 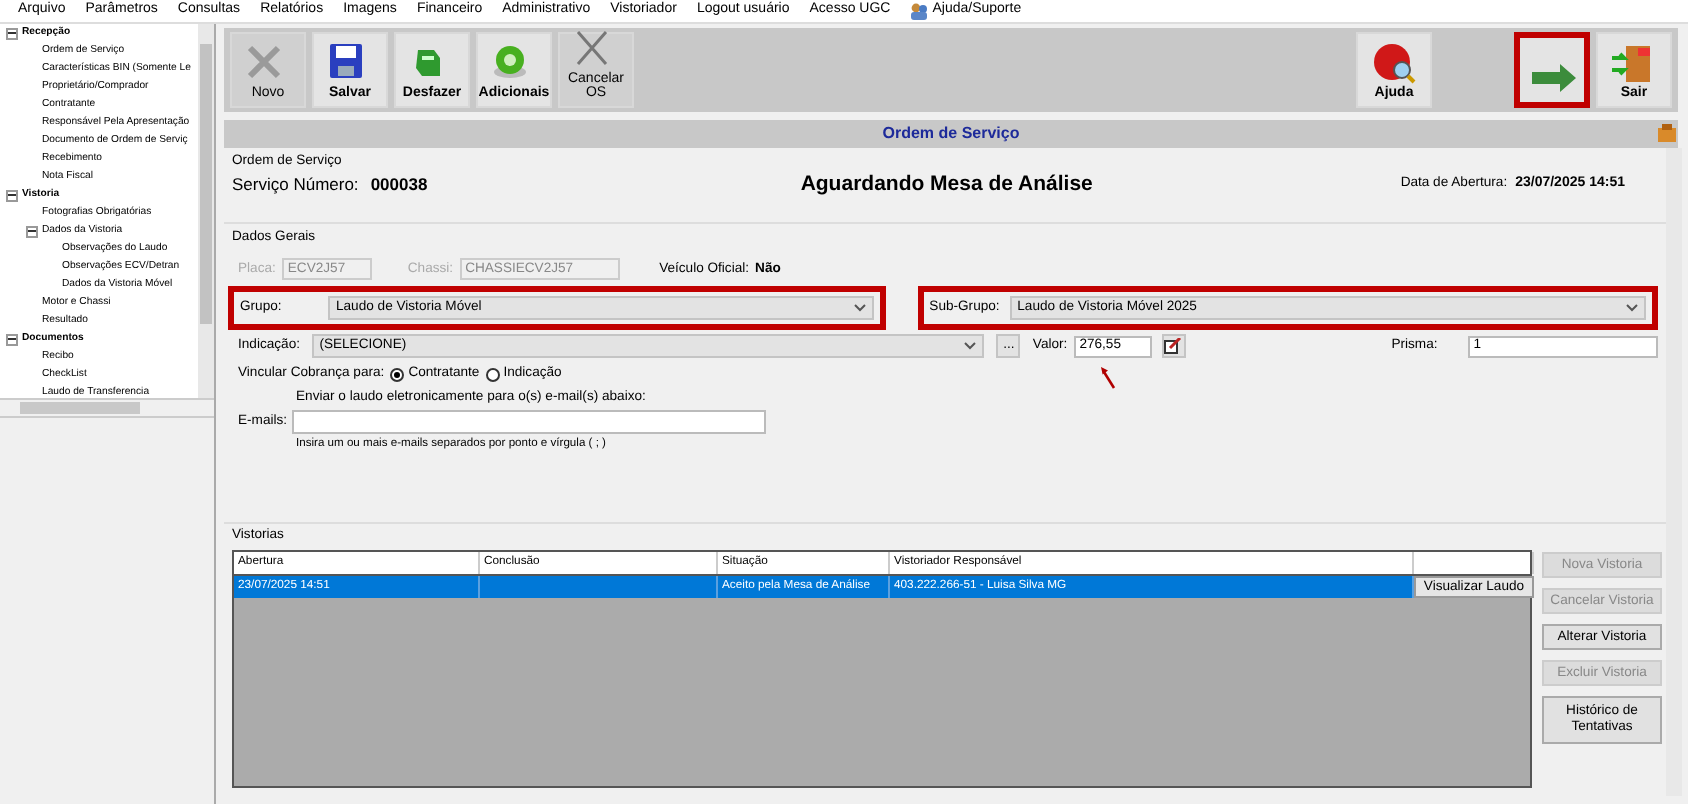 I want to click on next-button, so click(x=1552, y=70).